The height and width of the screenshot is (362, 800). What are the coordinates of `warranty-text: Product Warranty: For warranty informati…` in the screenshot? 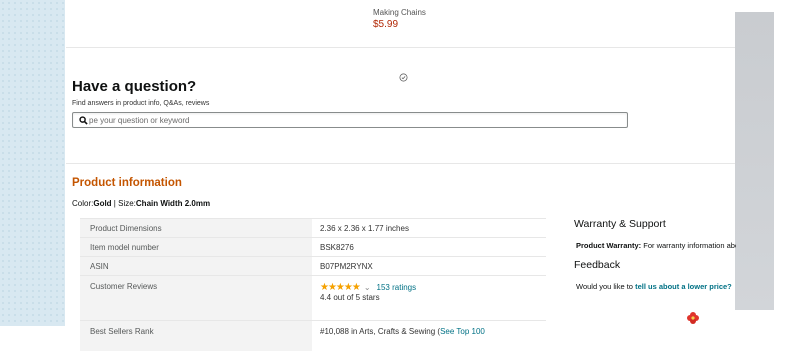 It's located at (656, 245).